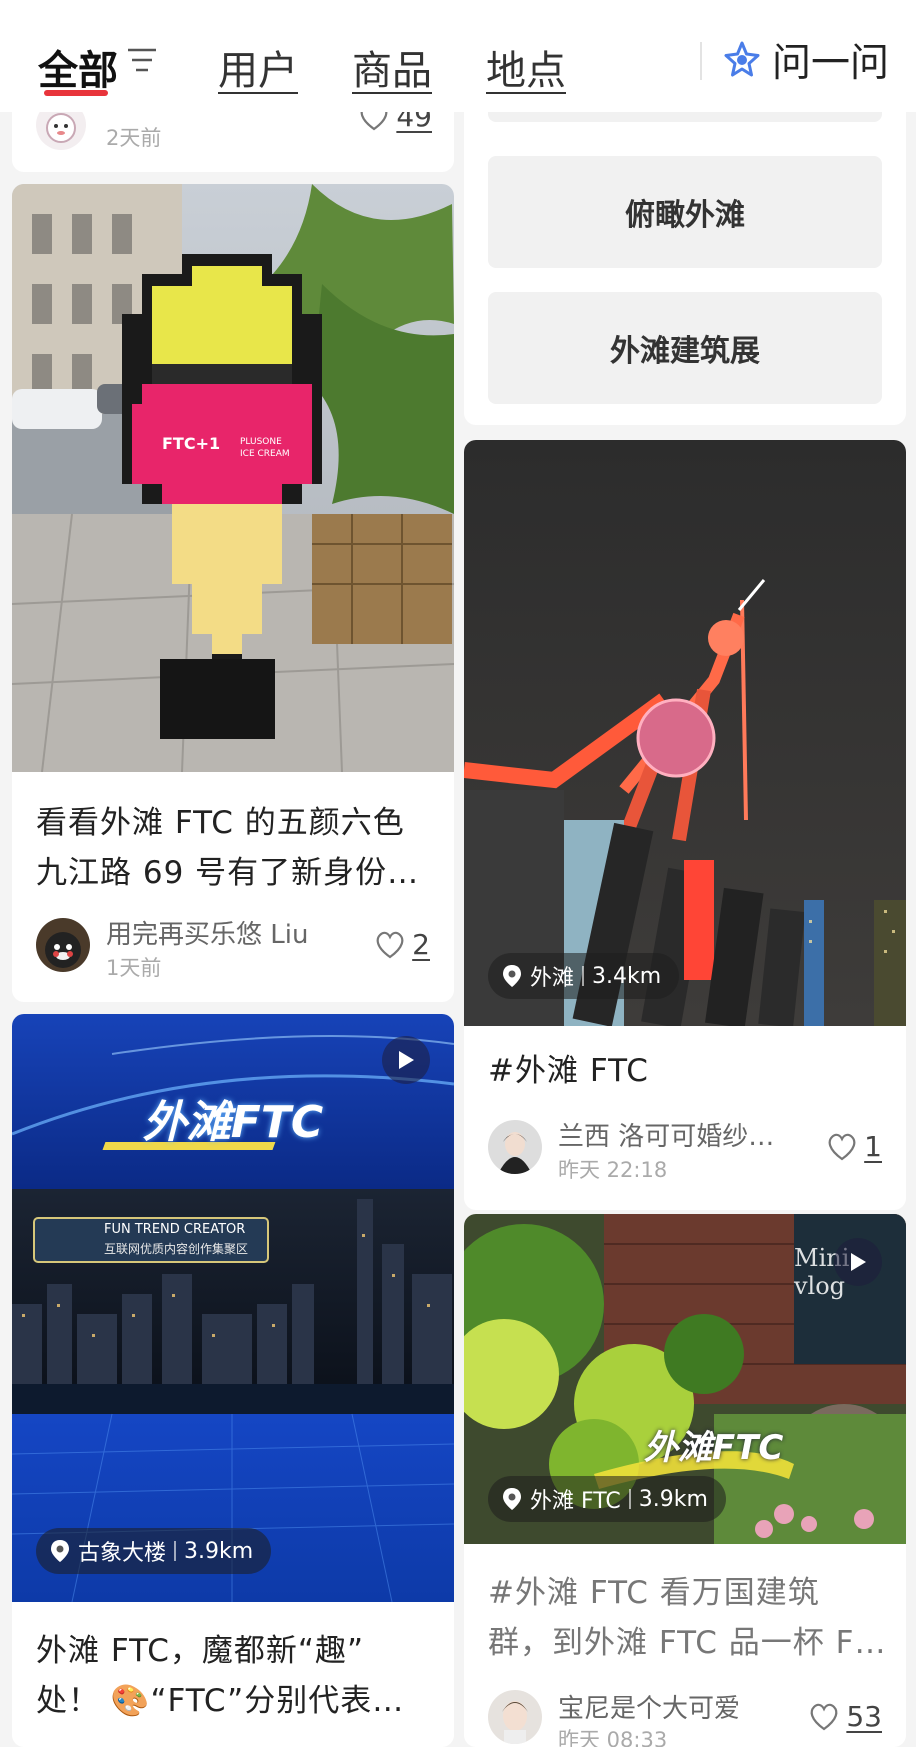 The image size is (916, 1747). What do you see at coordinates (575, 1501) in the screenshot?
I see `location-name: 外滩 FTC` at bounding box center [575, 1501].